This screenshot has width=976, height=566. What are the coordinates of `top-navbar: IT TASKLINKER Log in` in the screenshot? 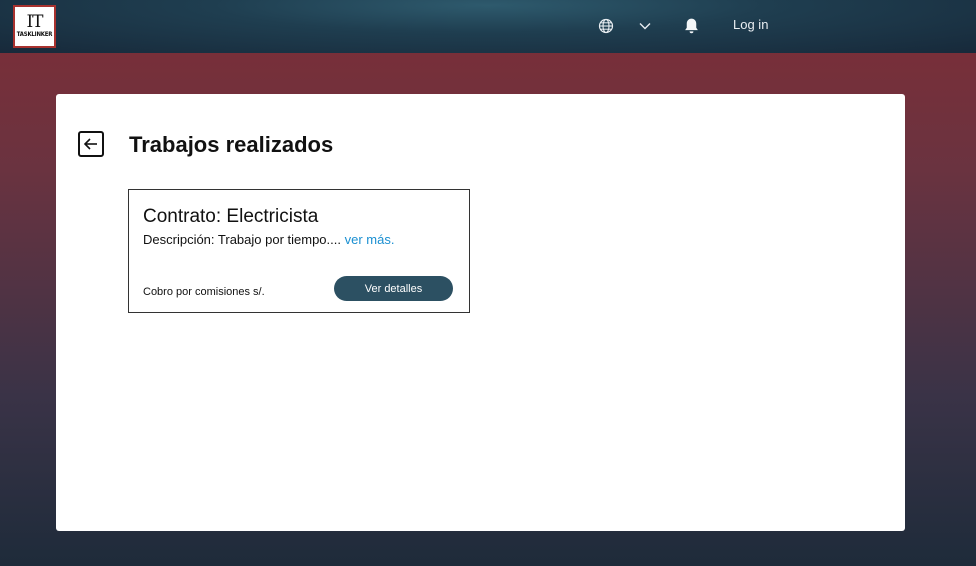 It's located at (488, 26).